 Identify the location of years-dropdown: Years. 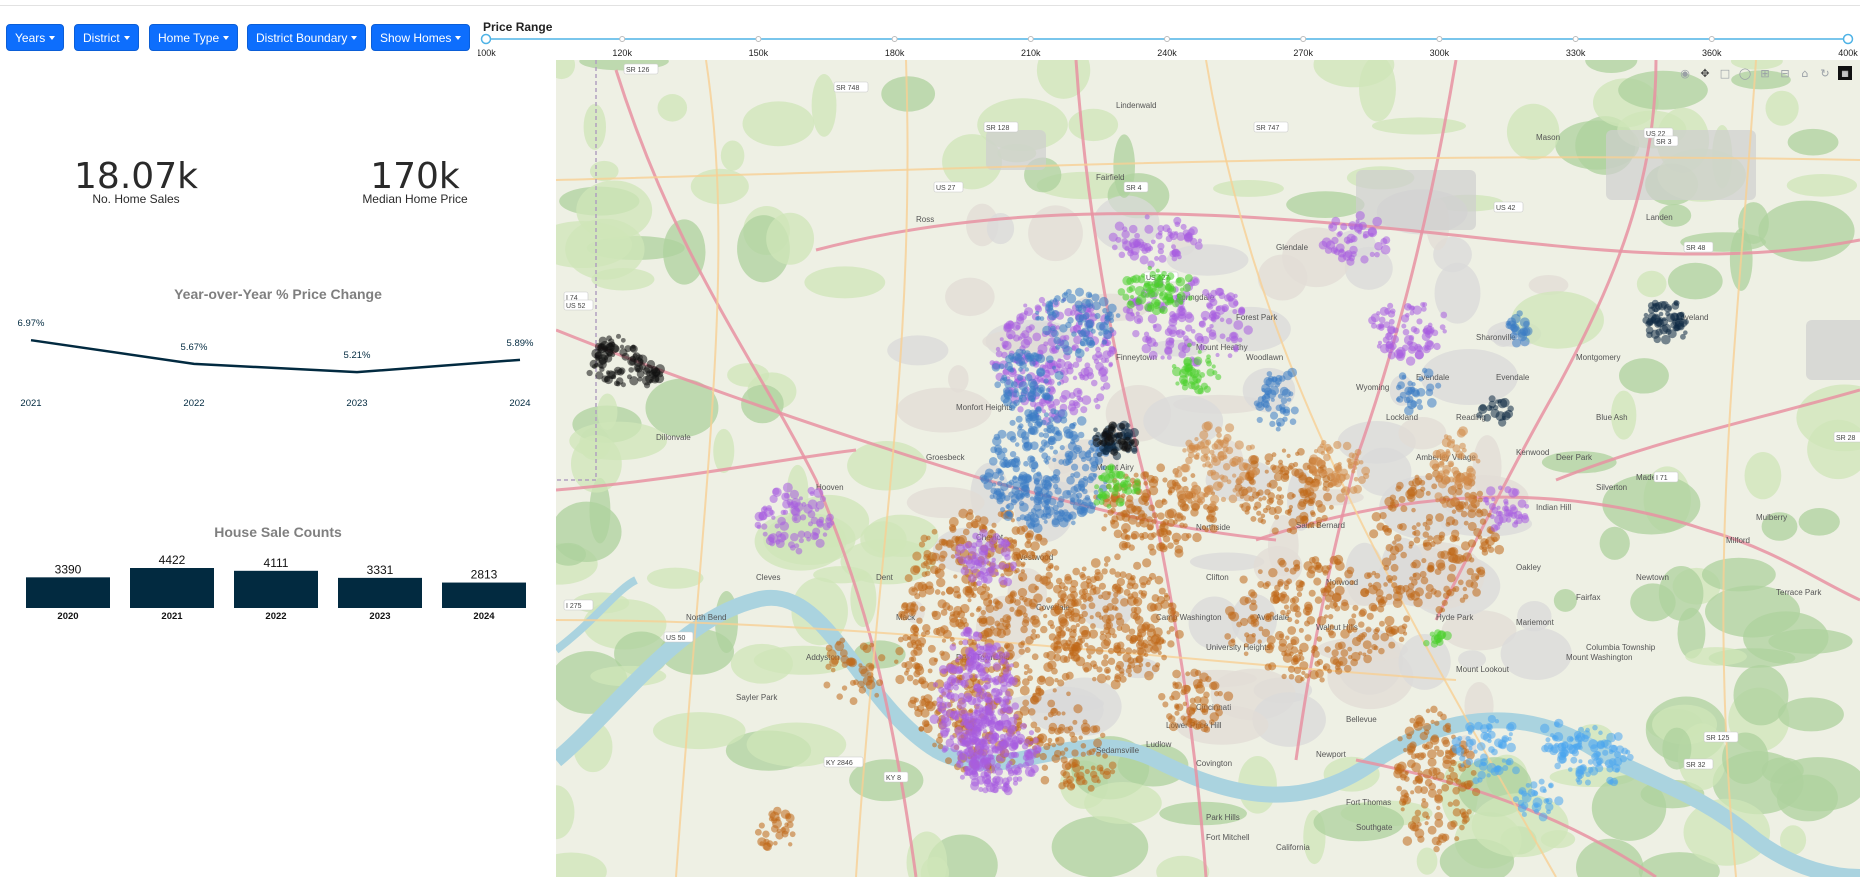
(35, 37).